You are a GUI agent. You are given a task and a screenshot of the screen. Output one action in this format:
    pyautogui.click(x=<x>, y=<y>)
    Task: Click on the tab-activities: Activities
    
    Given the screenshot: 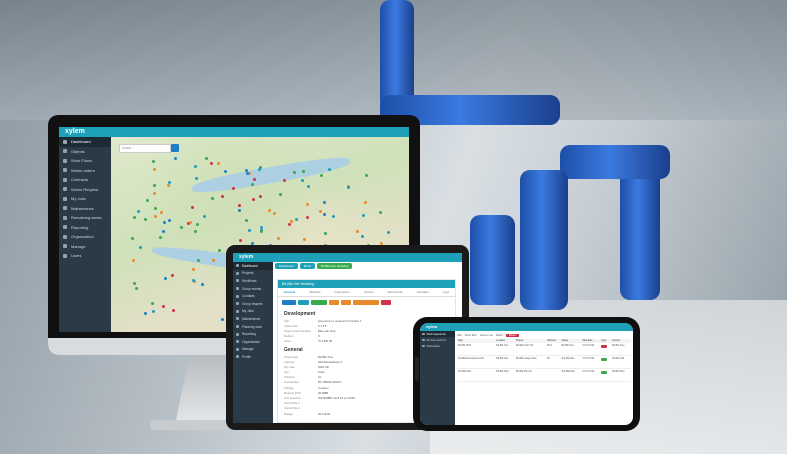 What is the action you would take?
    pyautogui.click(x=423, y=292)
    